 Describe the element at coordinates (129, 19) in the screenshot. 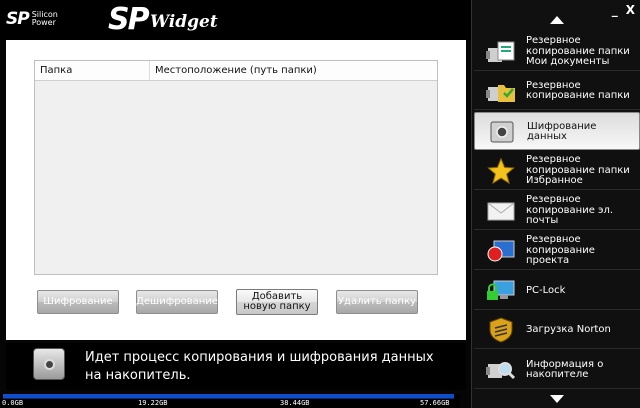

I see `app-title-sp: SP` at that location.